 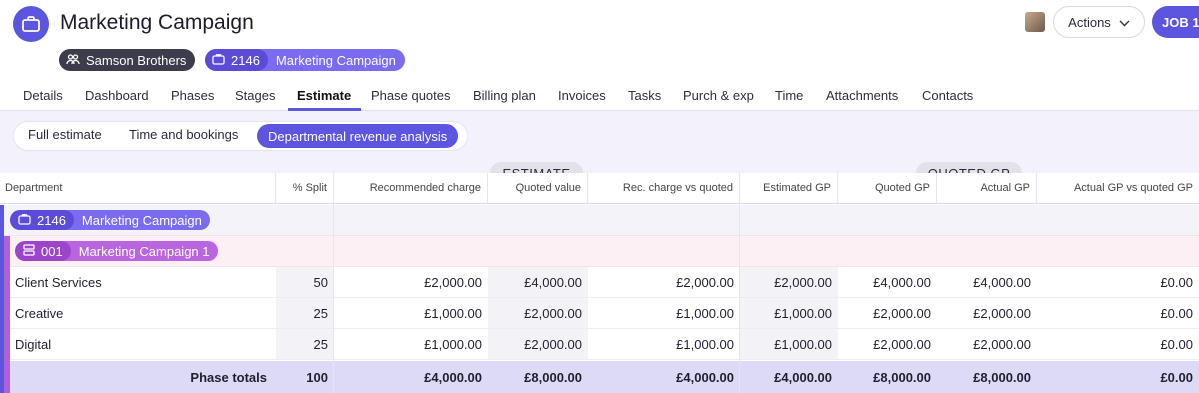 I want to click on client-chip: Samson Brothers, so click(x=127, y=60).